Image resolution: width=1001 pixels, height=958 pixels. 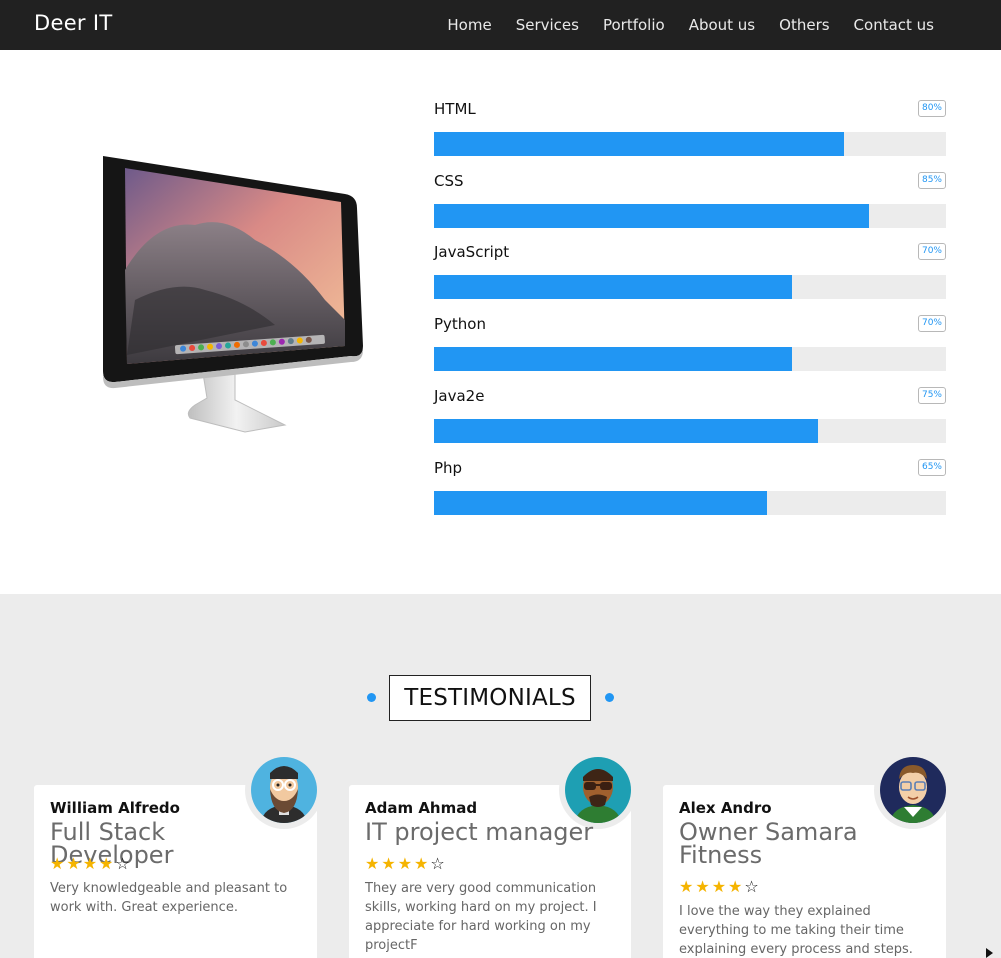 I want to click on testimonials-title: TESTIMONIALS, so click(x=490, y=698).